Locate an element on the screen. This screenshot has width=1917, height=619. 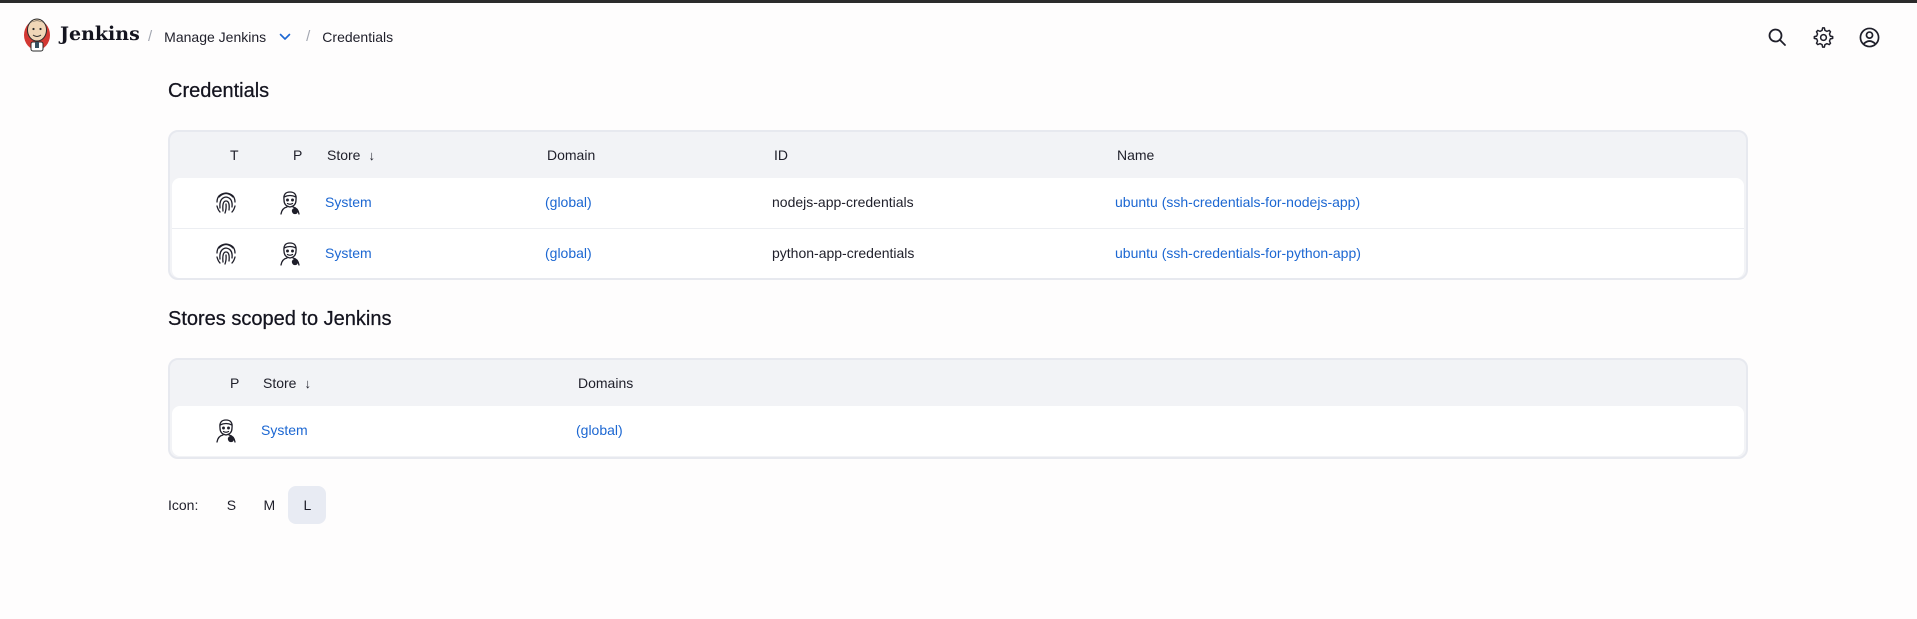
column-header-domains: Domains is located at coordinates (605, 383).